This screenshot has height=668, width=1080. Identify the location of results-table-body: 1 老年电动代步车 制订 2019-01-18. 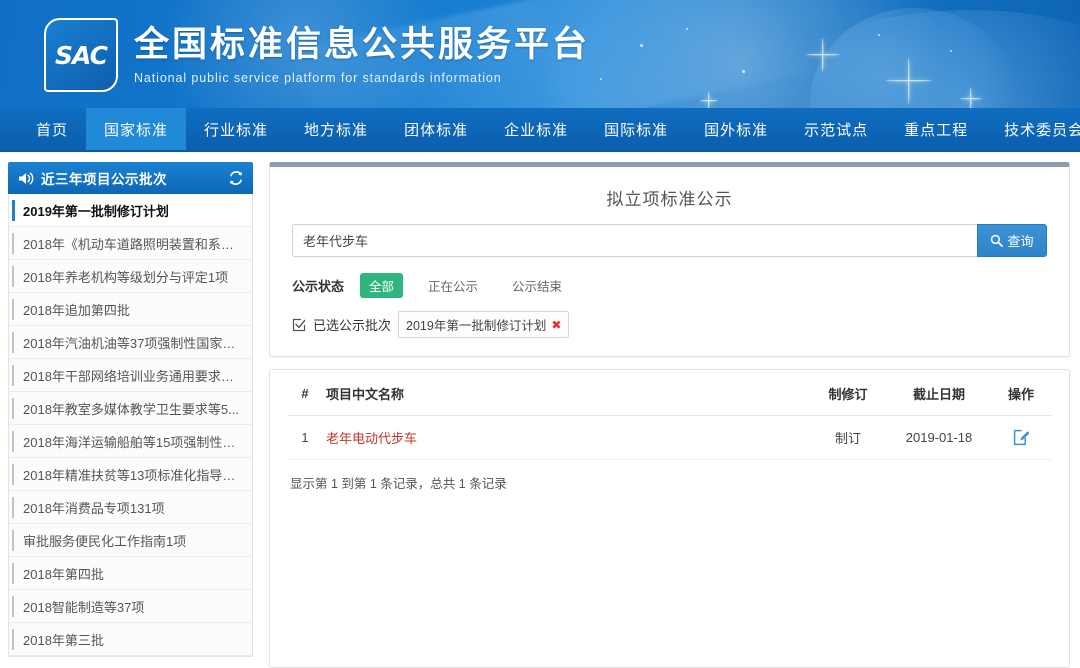
(669, 437).